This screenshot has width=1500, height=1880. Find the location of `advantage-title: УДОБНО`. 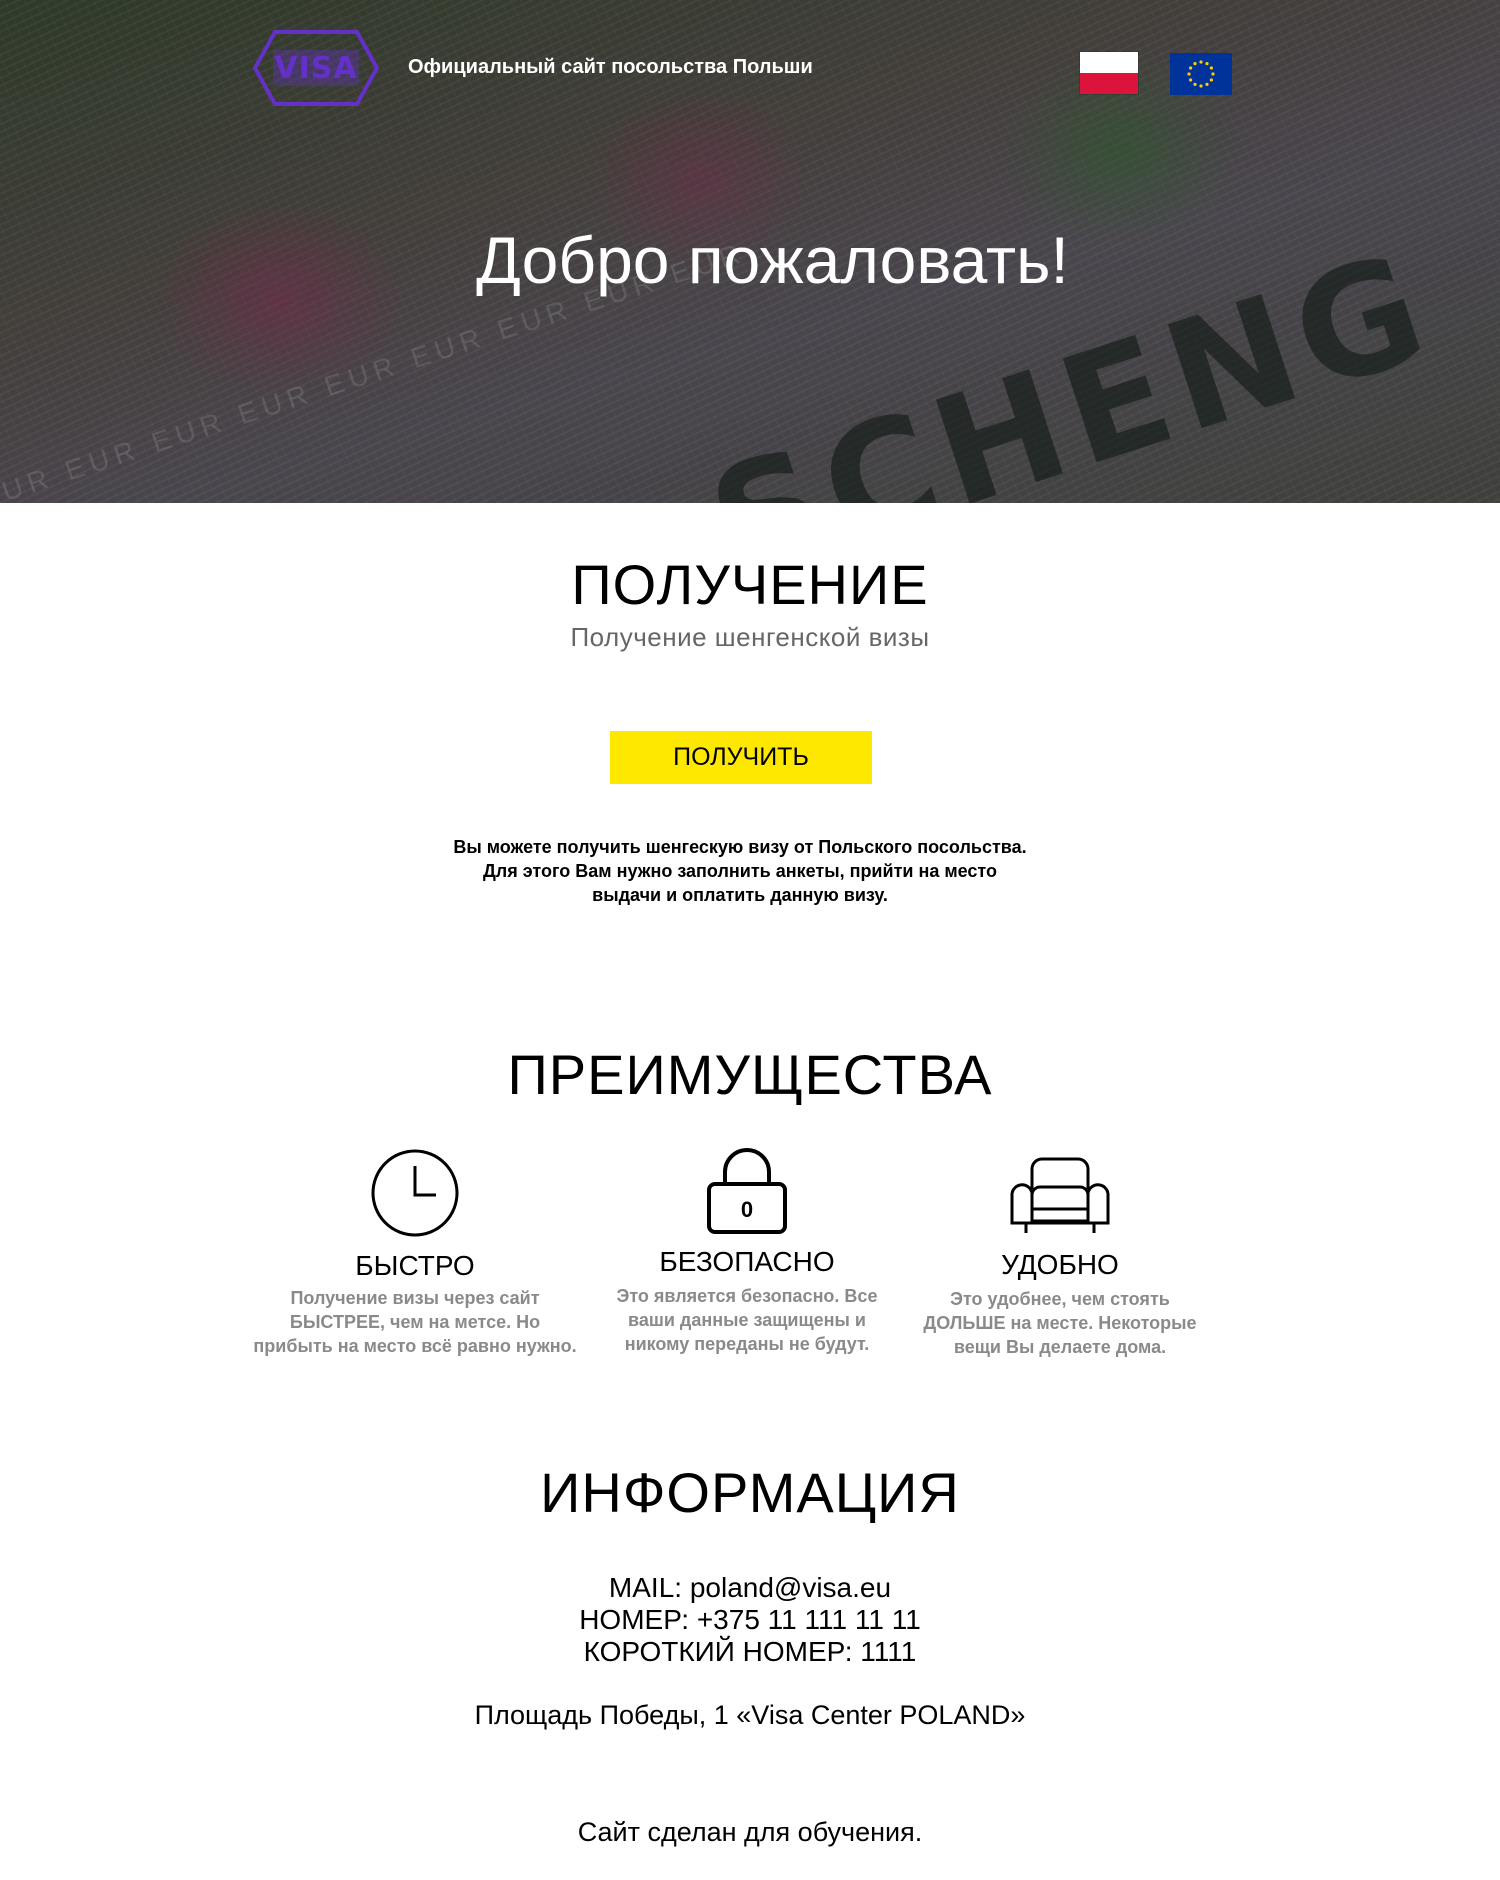

advantage-title: УДОБНО is located at coordinates (1060, 1264).